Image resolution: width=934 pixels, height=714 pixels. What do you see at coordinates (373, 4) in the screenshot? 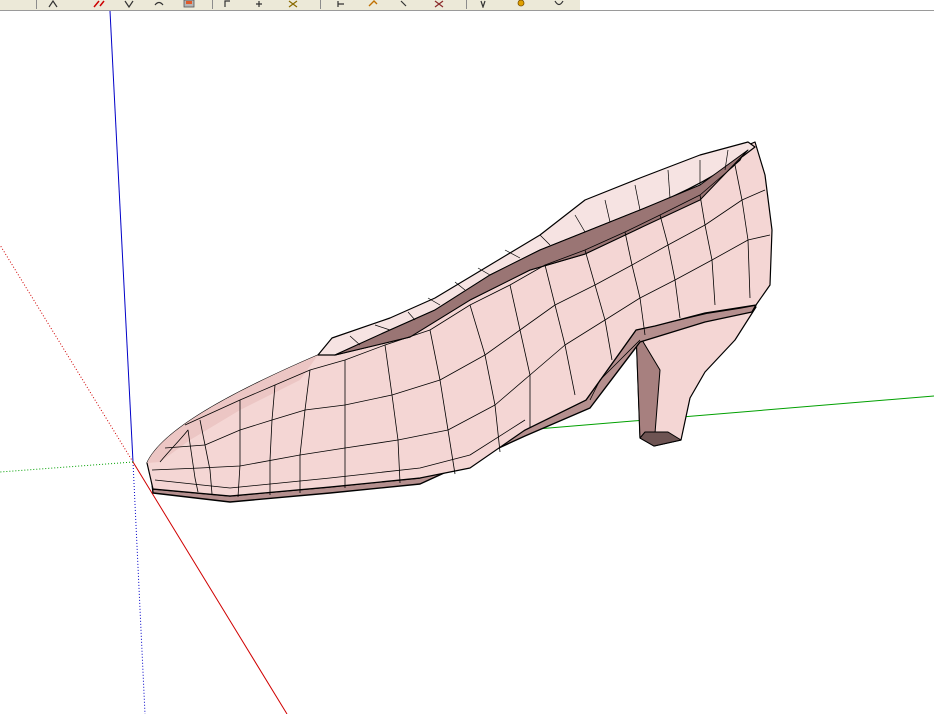
I see `previous-view-icon` at bounding box center [373, 4].